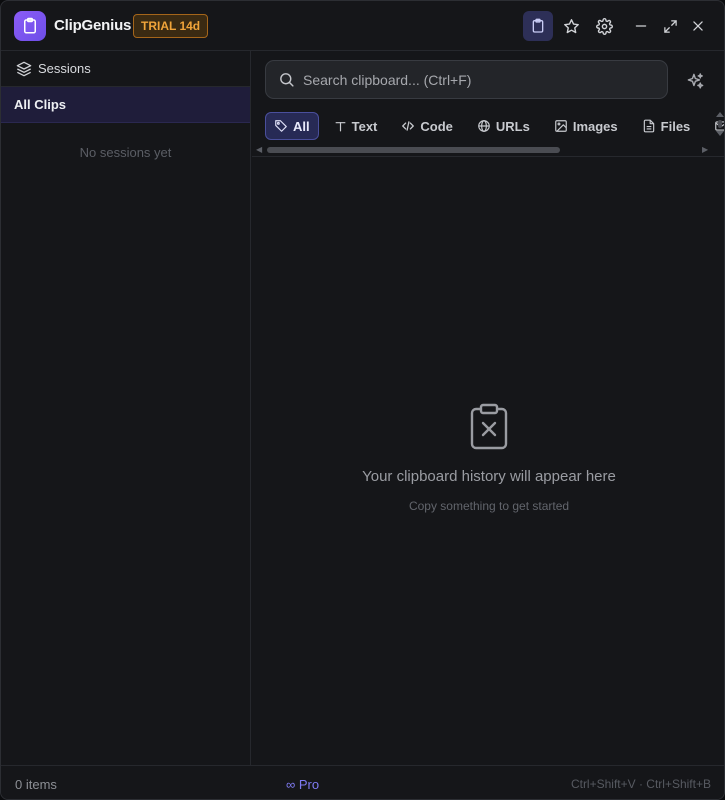 The height and width of the screenshot is (800, 725). Describe the element at coordinates (301, 126) in the screenshot. I see `filter-label: All` at that location.